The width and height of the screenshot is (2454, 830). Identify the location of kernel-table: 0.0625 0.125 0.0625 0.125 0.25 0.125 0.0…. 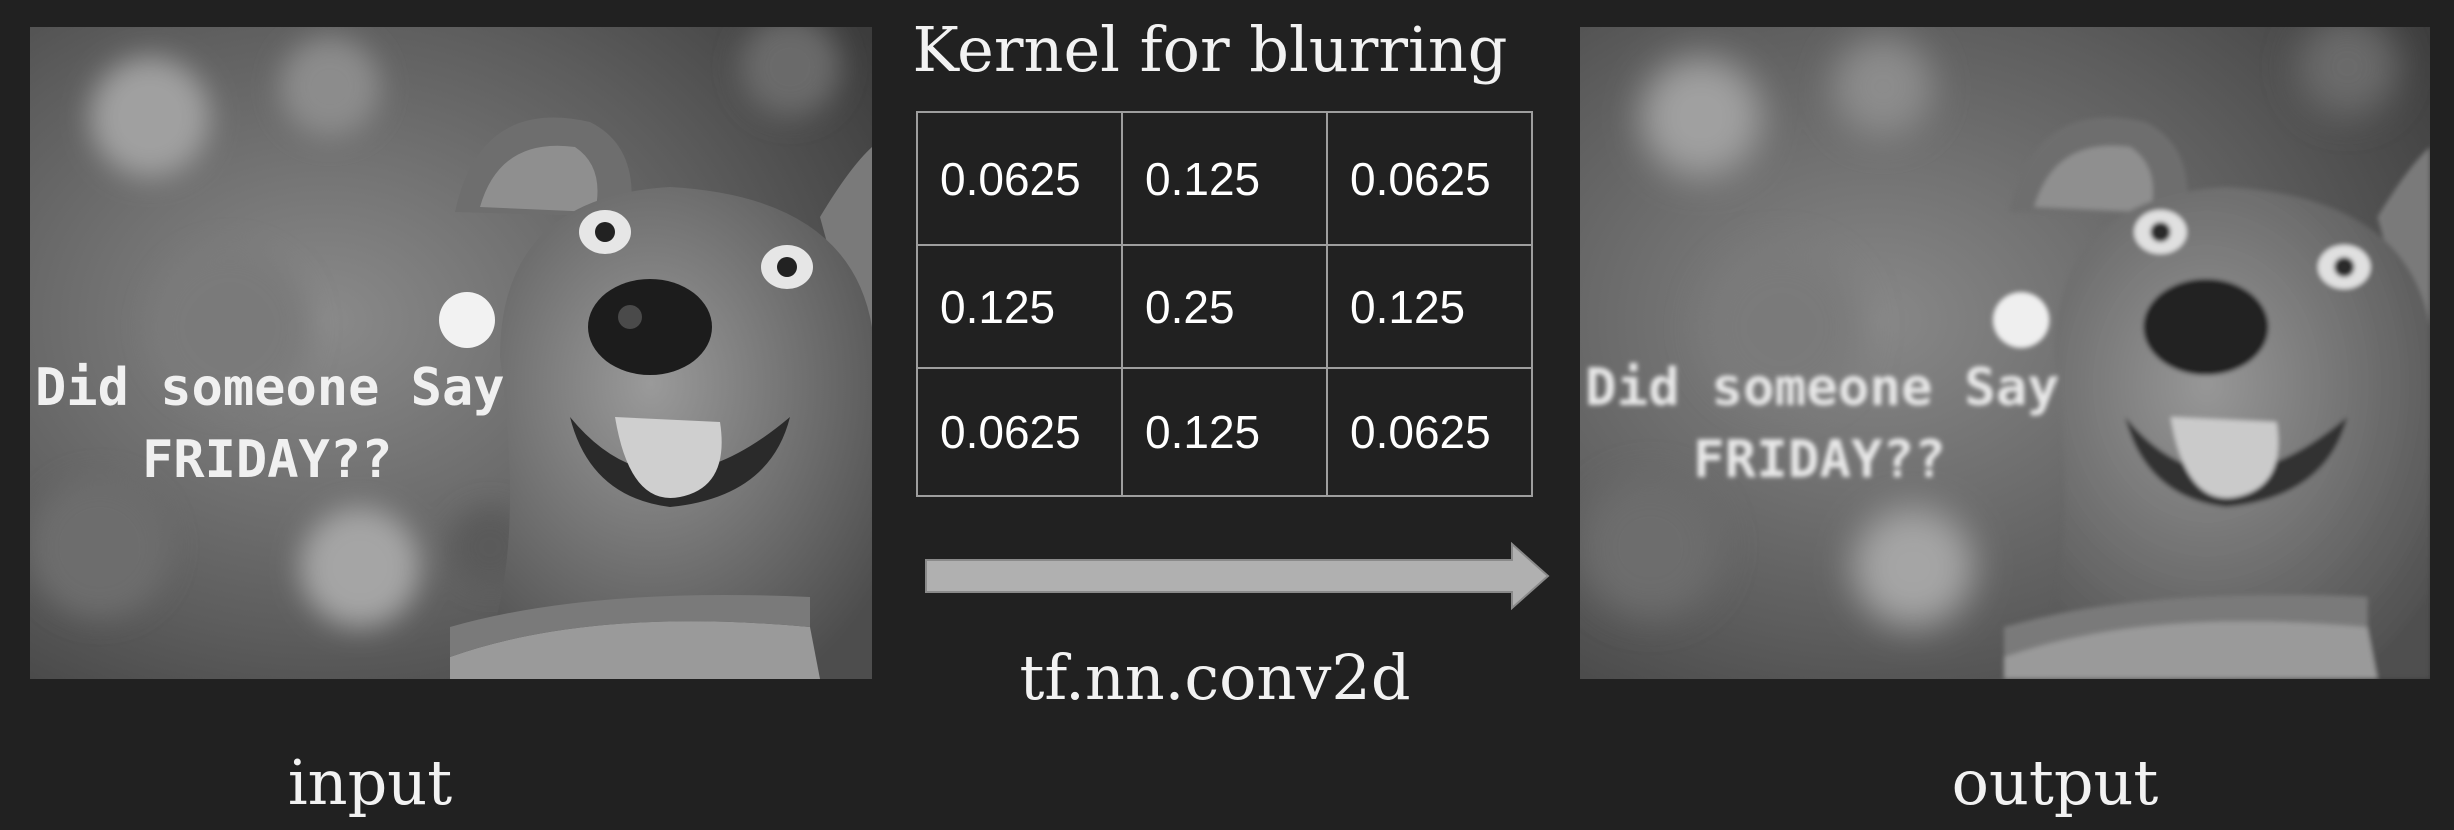
(1224, 304).